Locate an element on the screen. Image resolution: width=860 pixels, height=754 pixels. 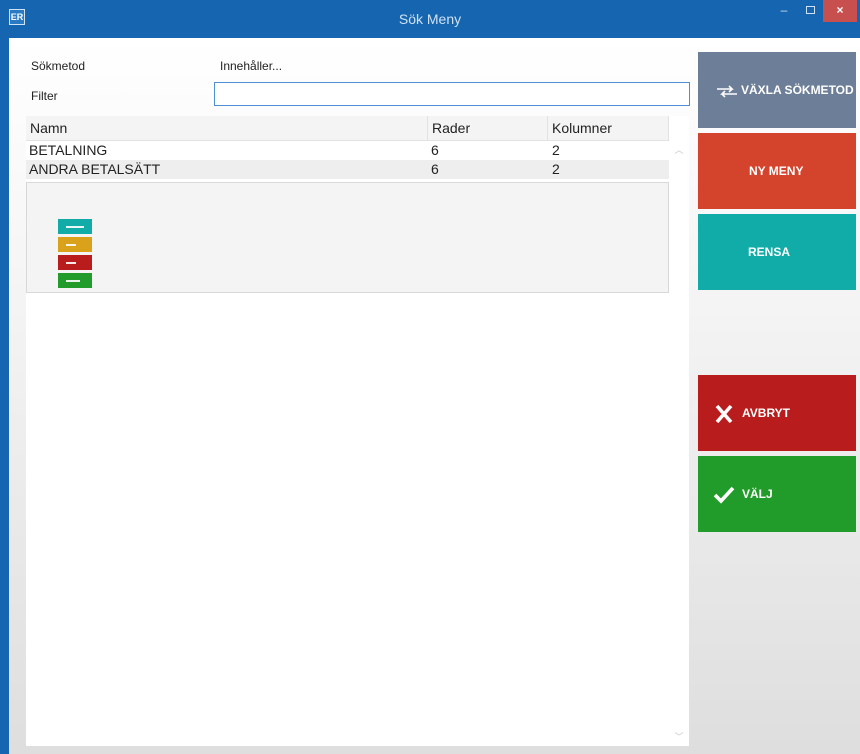
new-menu-button: NY MENY is located at coordinates (777, 171).